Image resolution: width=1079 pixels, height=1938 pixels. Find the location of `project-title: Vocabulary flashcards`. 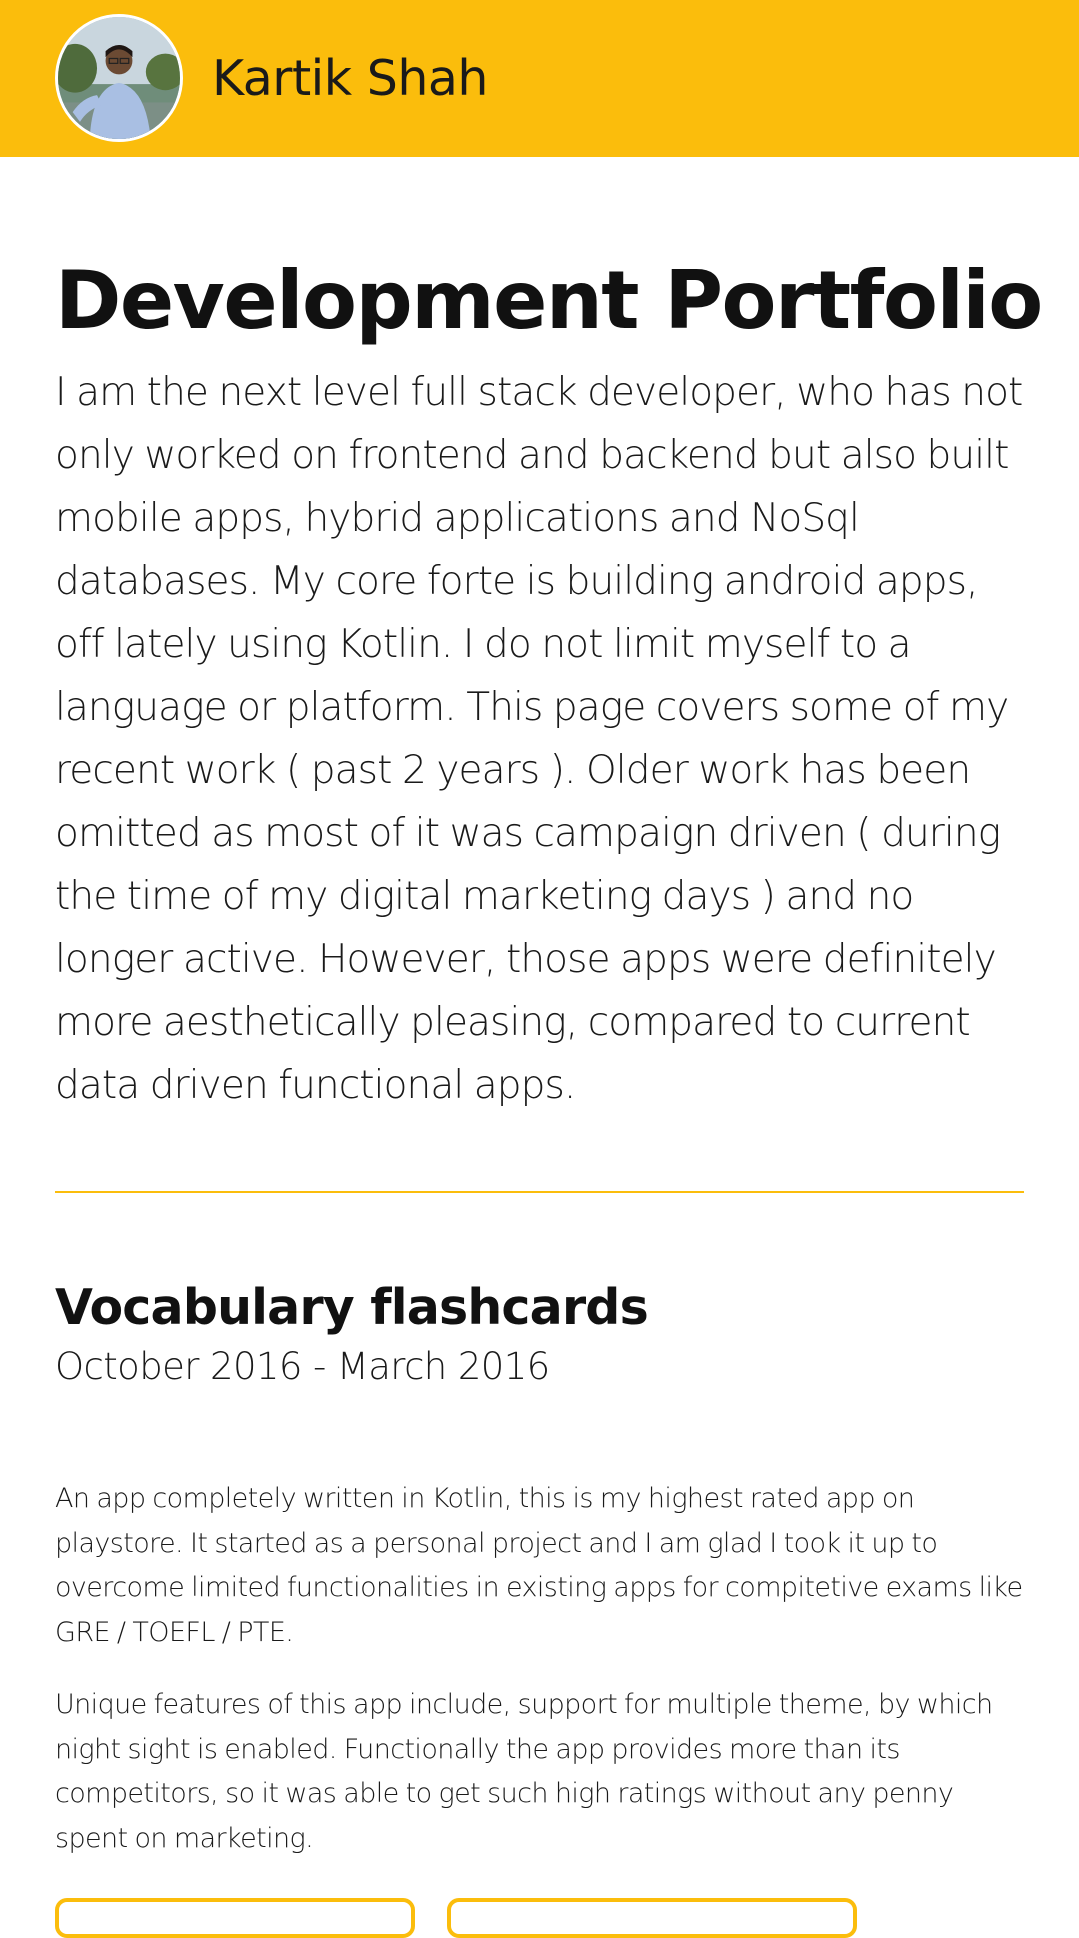

project-title: Vocabulary flashcards is located at coordinates (352, 1307).